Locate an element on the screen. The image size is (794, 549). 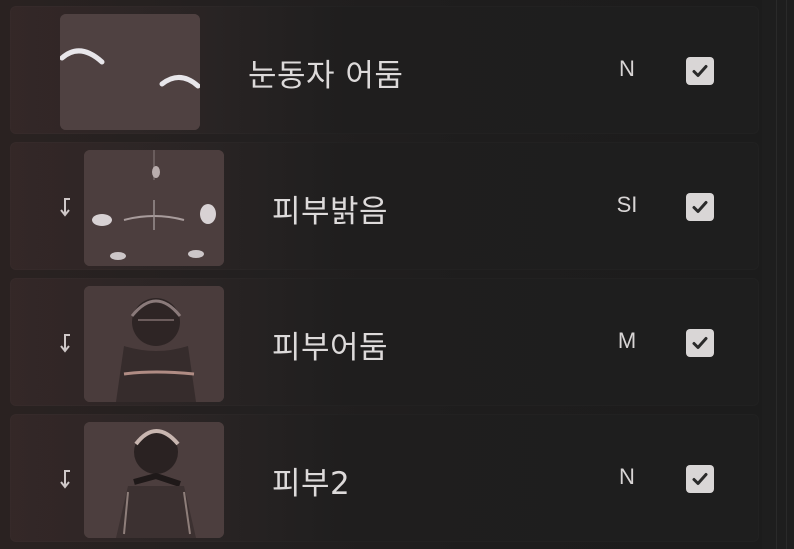
layer-name: 피부2 is located at coordinates (311, 480).